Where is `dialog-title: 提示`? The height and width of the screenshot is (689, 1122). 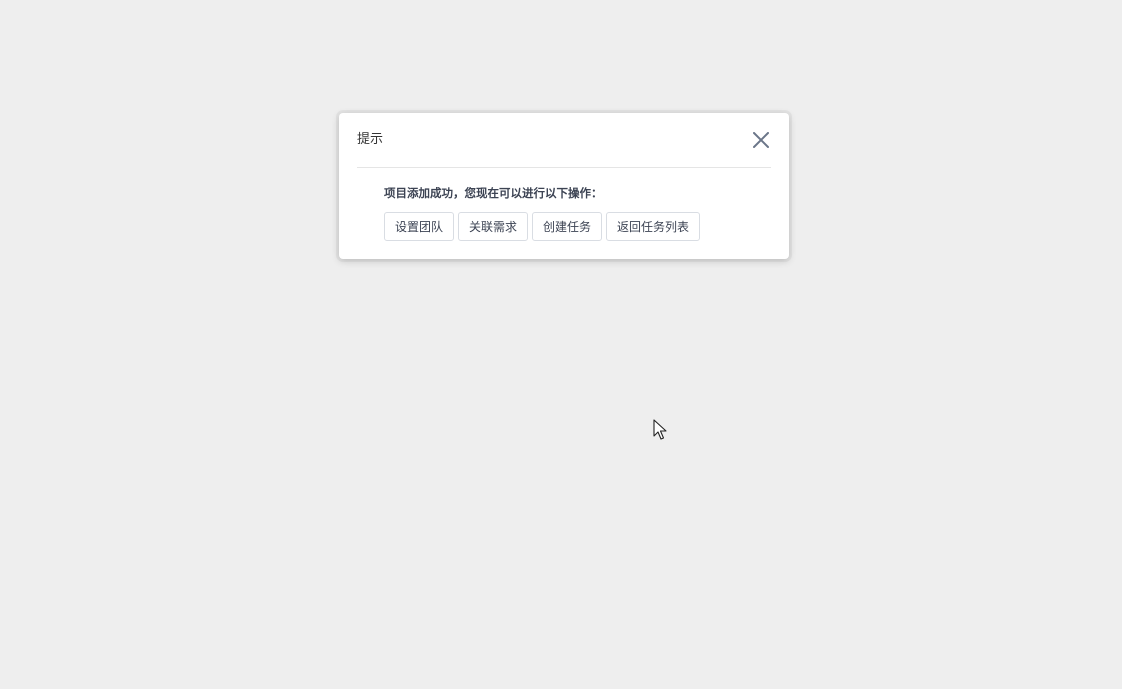 dialog-title: 提示 is located at coordinates (370, 139).